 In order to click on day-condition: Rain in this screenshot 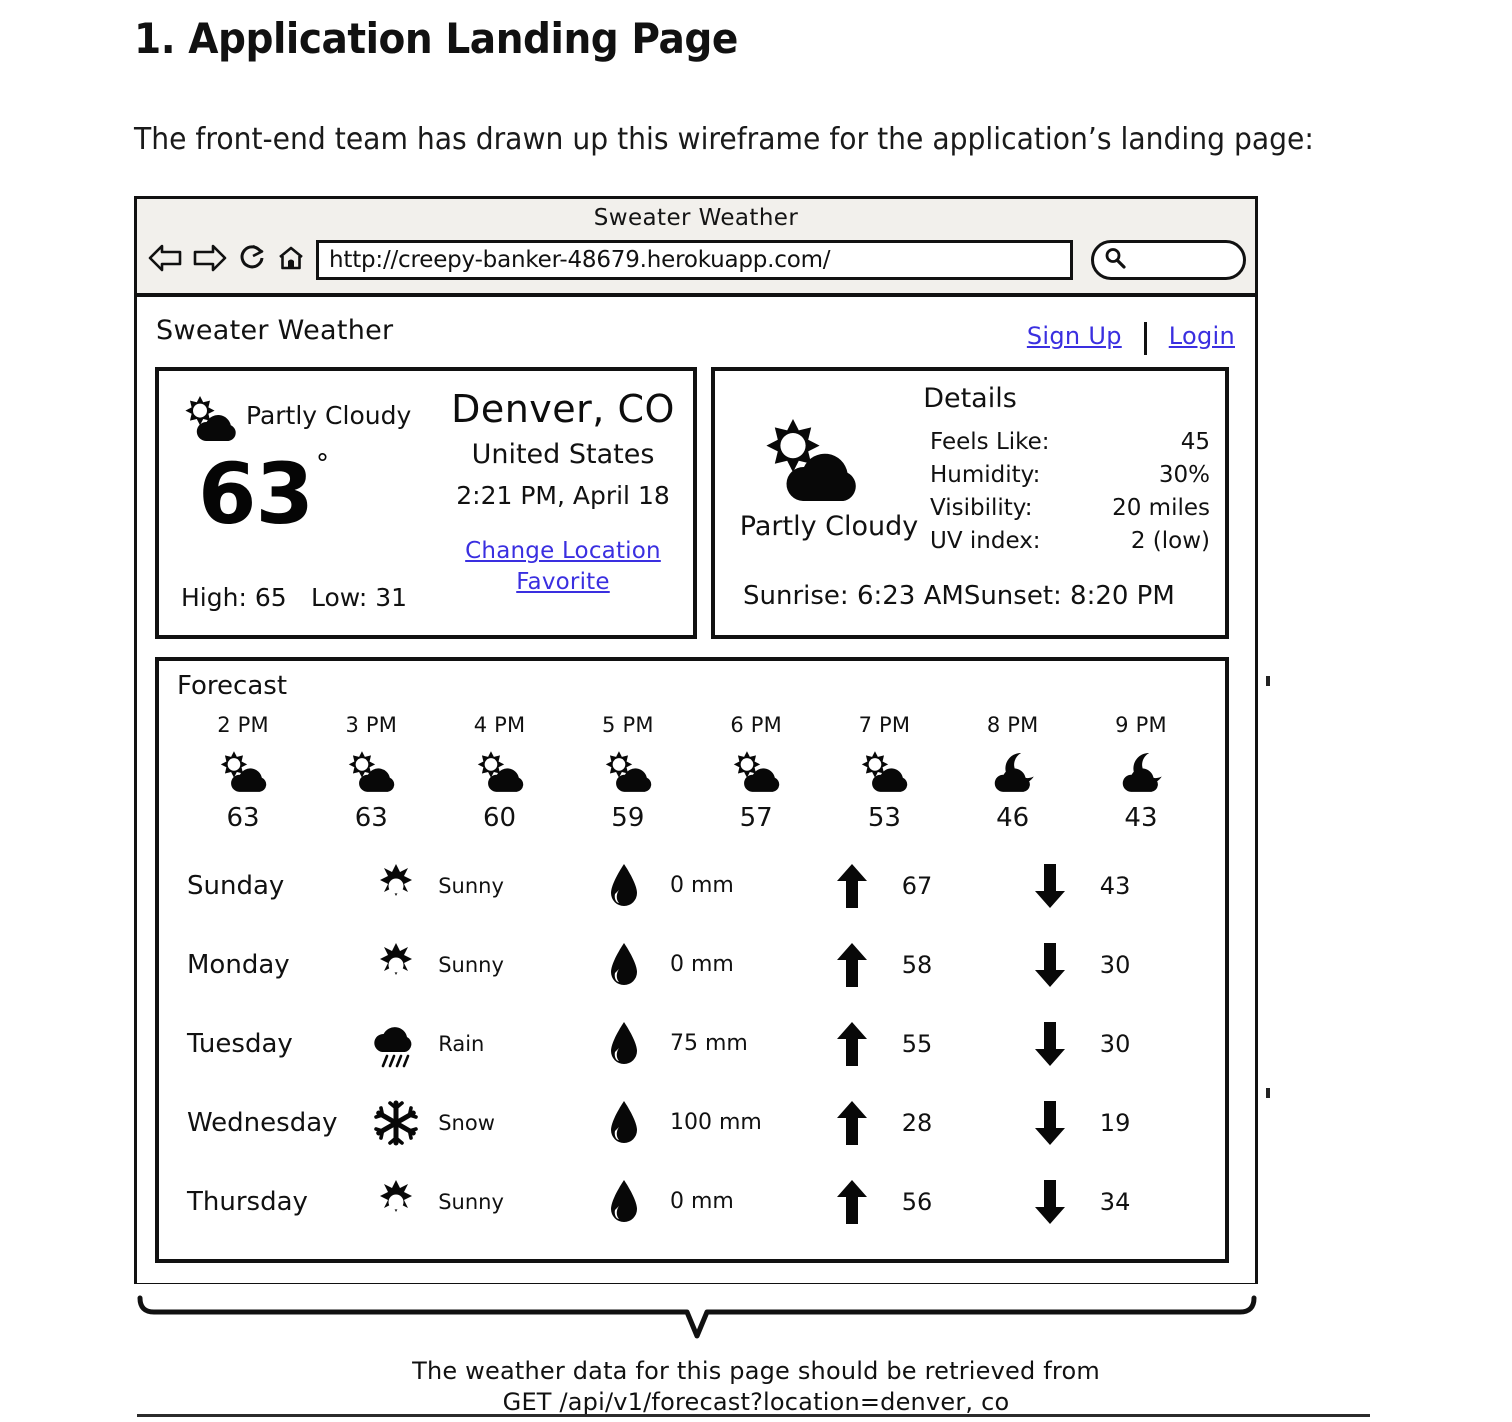, I will do `click(484, 1044)`.